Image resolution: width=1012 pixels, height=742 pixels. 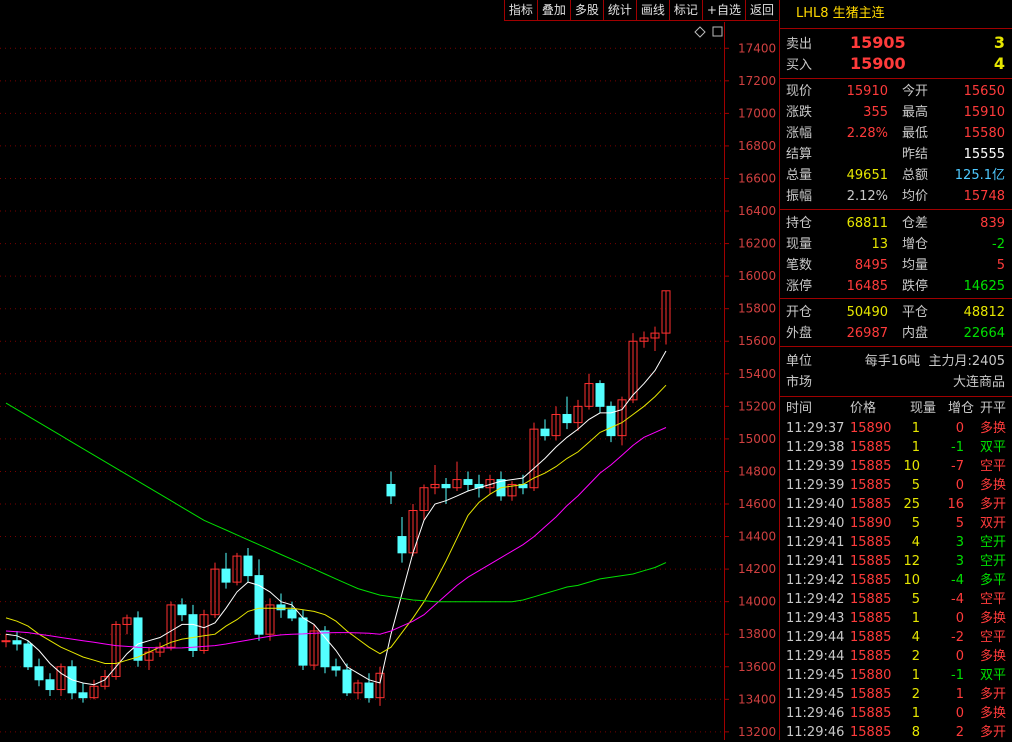 I want to click on tick-type: 双开, so click(x=993, y=523).